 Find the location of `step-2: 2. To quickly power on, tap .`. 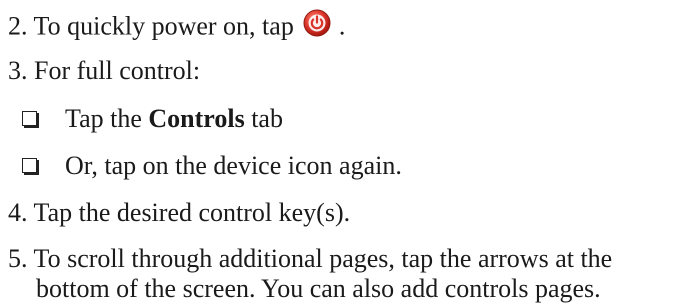

step-2: 2. To quickly power on, tap . is located at coordinates (177, 27).